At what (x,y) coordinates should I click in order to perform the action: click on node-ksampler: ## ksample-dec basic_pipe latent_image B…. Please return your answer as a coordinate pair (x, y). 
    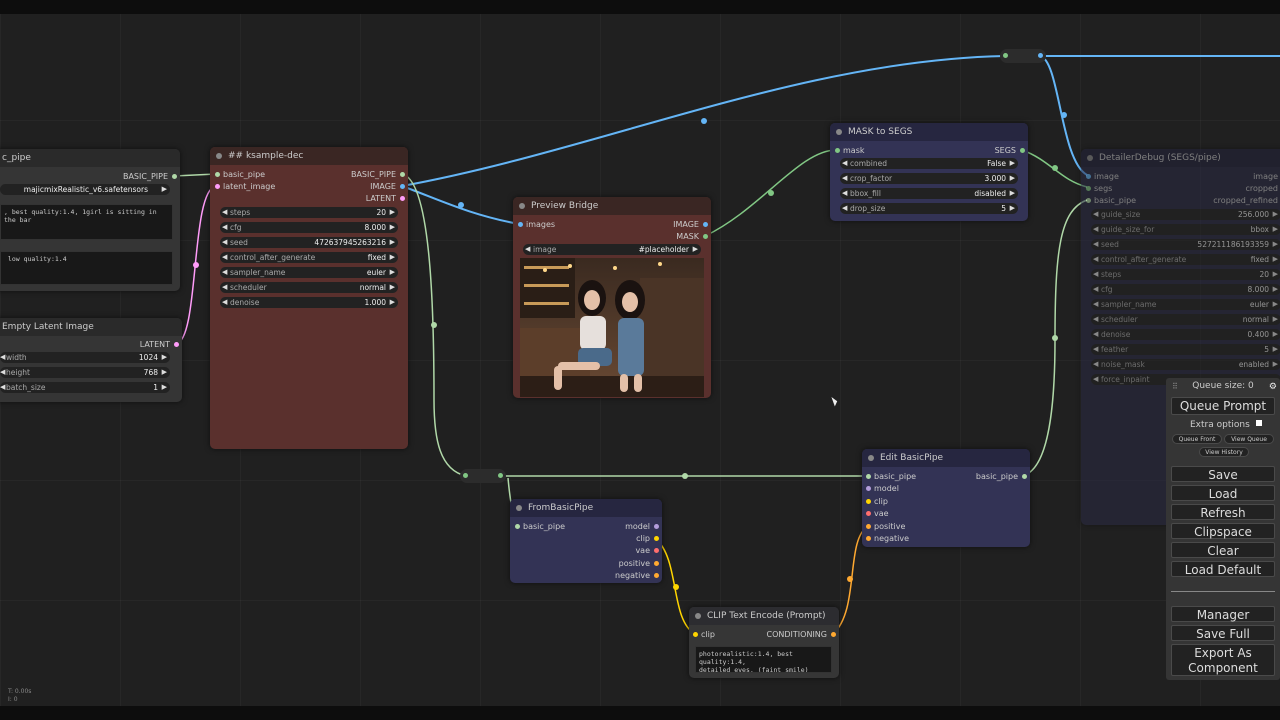
    Looking at the image, I should click on (309, 298).